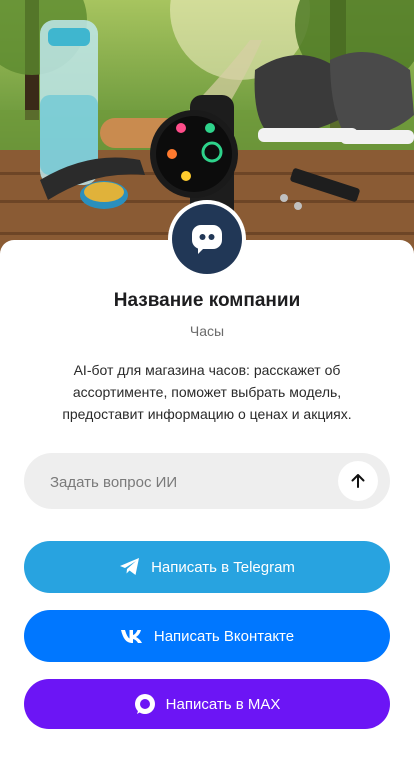 The width and height of the screenshot is (414, 770). I want to click on vk-button: Написать Вконтакте, so click(207, 636).